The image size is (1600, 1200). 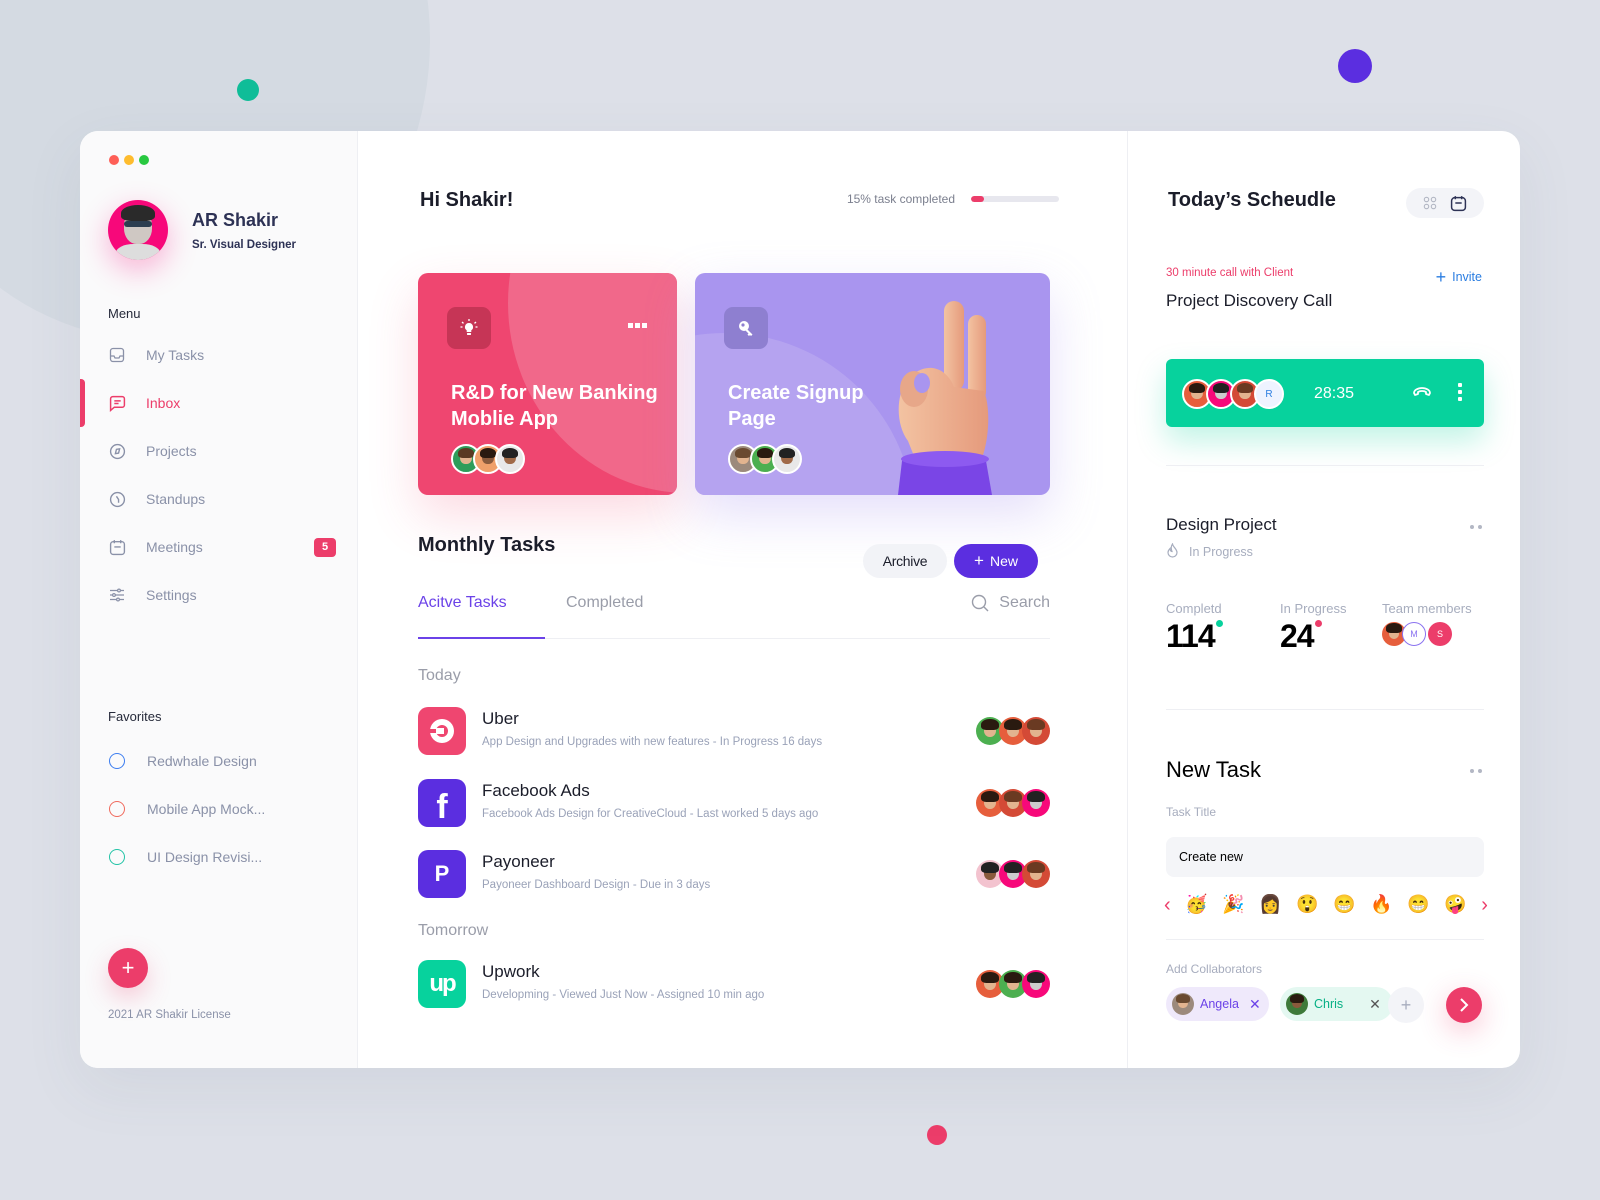 I want to click on emoji-option: 🔥, so click(x=1381, y=904).